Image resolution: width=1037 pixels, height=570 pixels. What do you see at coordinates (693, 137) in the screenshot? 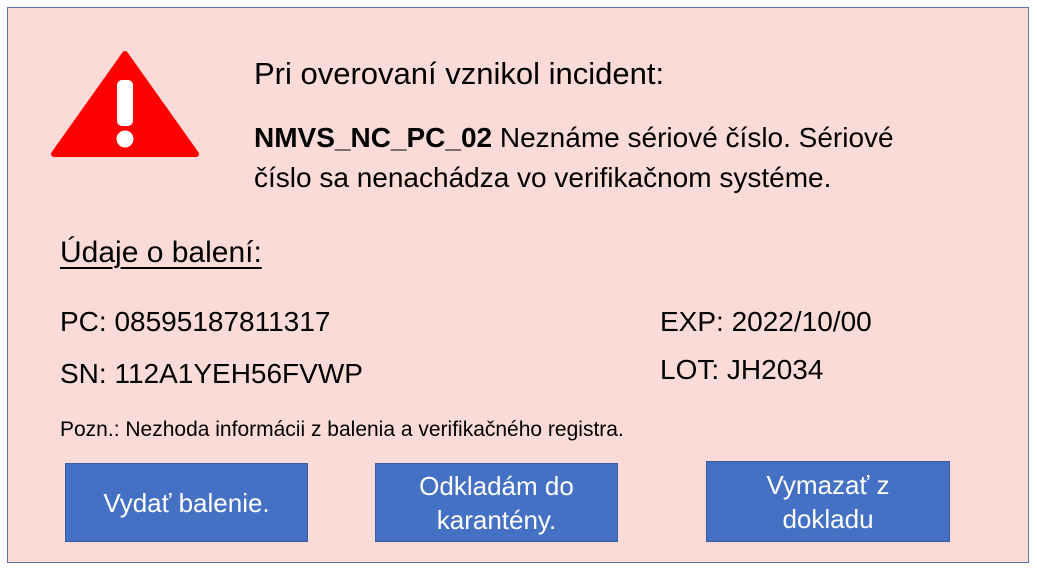
I see `incident-message-part1: Neznáme sériové číslo. Sériové` at bounding box center [693, 137].